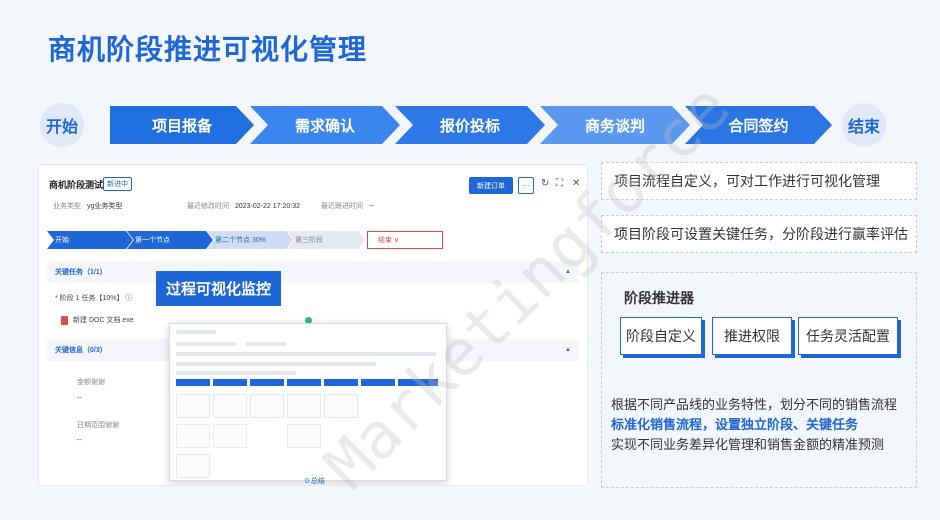 This screenshot has height=520, width=940. I want to click on flow-start: 开始, so click(62, 125).